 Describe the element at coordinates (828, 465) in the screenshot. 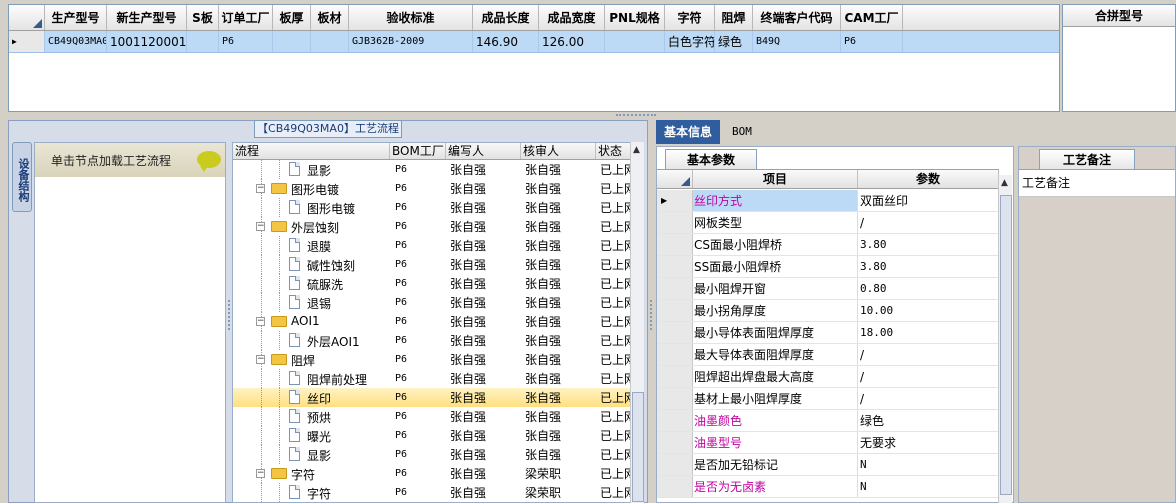

I see `param-row: 是否加无铅标记 N` at that location.